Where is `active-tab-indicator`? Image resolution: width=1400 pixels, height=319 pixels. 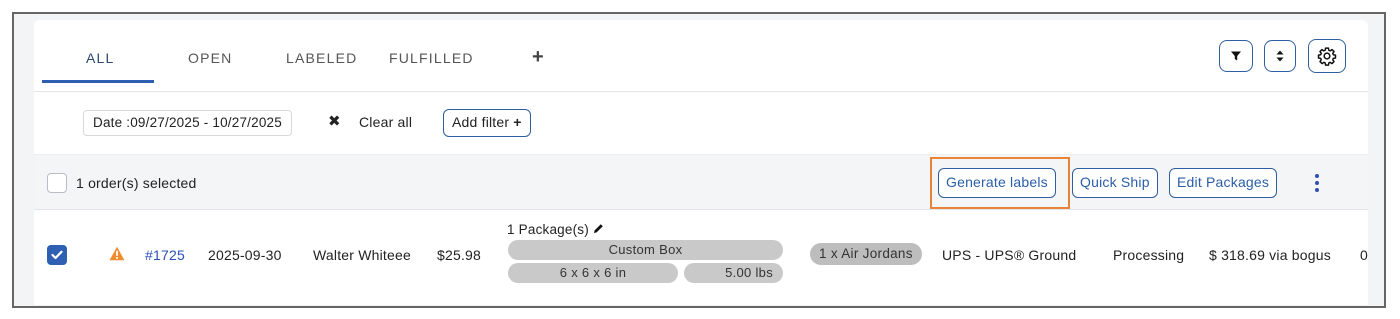
active-tab-indicator is located at coordinates (98, 81).